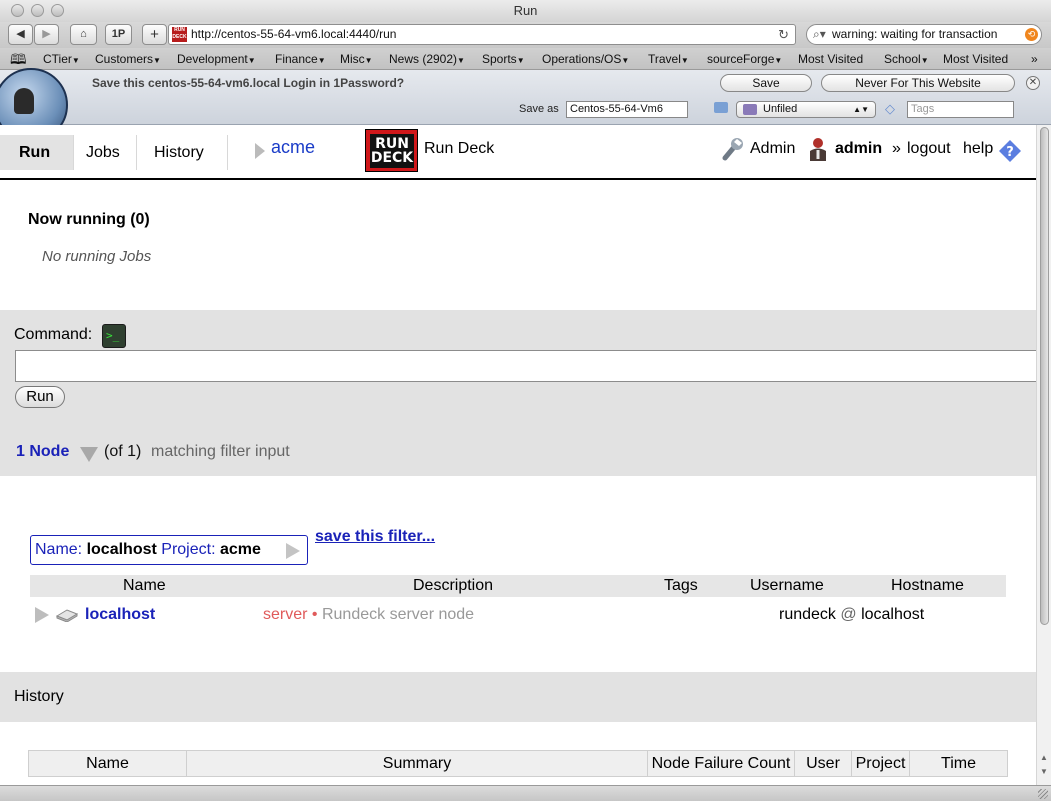 This screenshot has height=801, width=1051. I want to click on bookmark-school: School▼, so click(906, 58).